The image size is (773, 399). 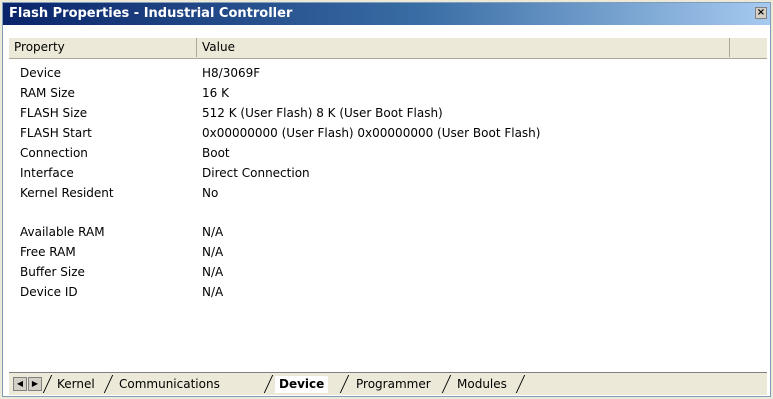 What do you see at coordinates (49, 292) in the screenshot?
I see `property-key: Device ID` at bounding box center [49, 292].